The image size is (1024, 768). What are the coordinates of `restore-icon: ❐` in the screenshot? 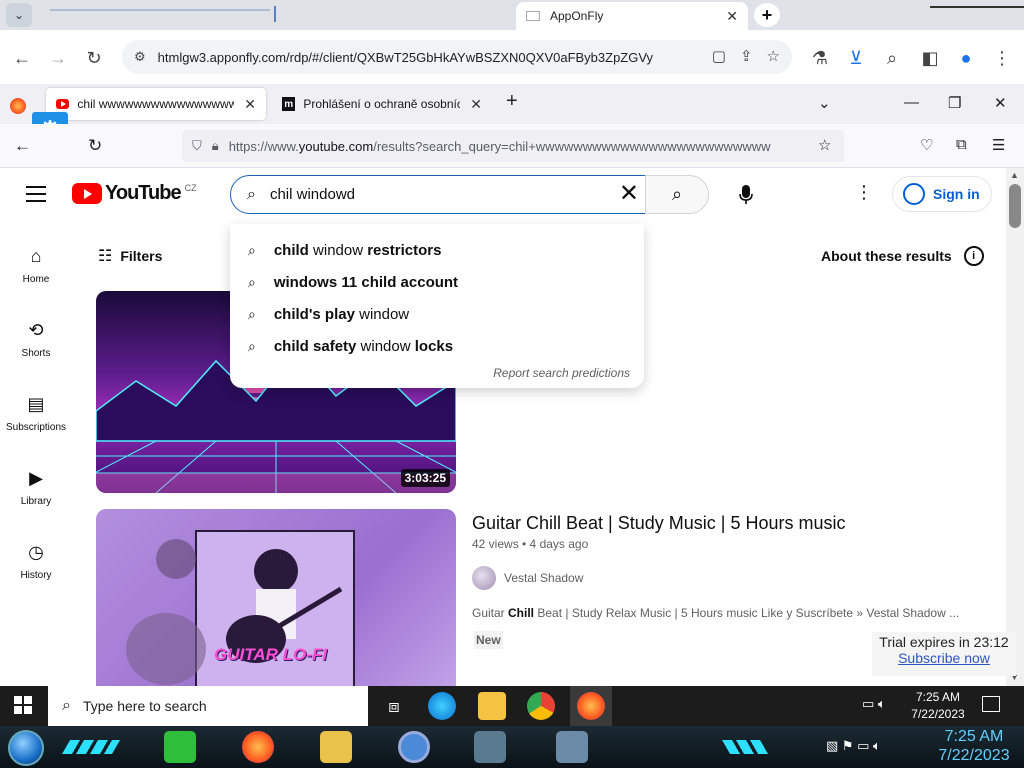 It's located at (954, 103).